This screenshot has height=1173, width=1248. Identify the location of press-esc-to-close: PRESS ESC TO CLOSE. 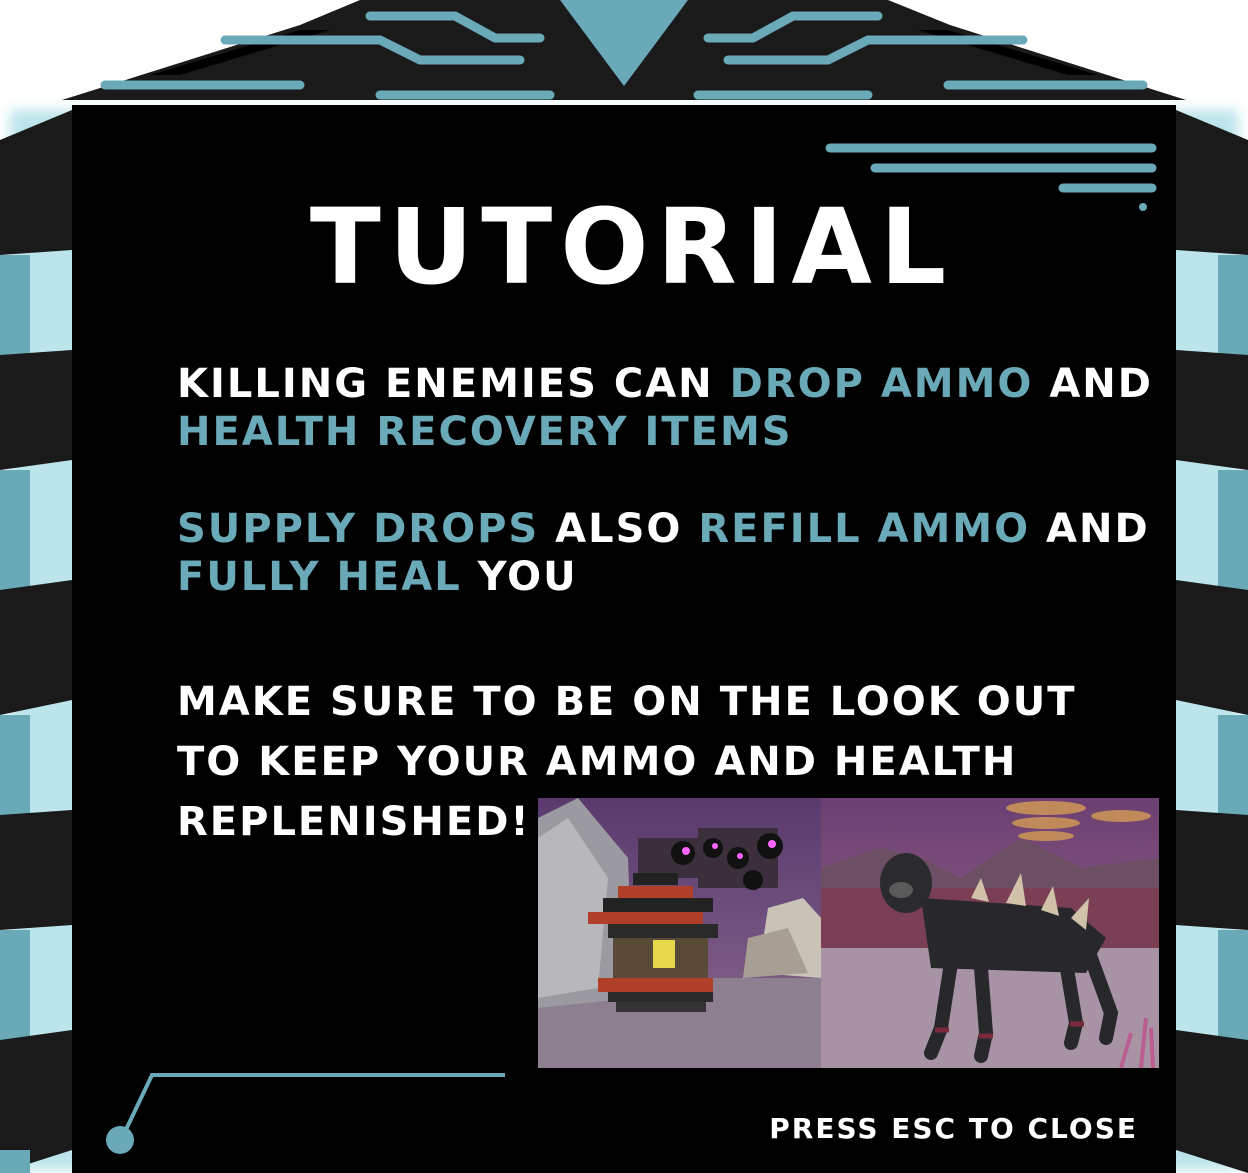
(953, 1128).